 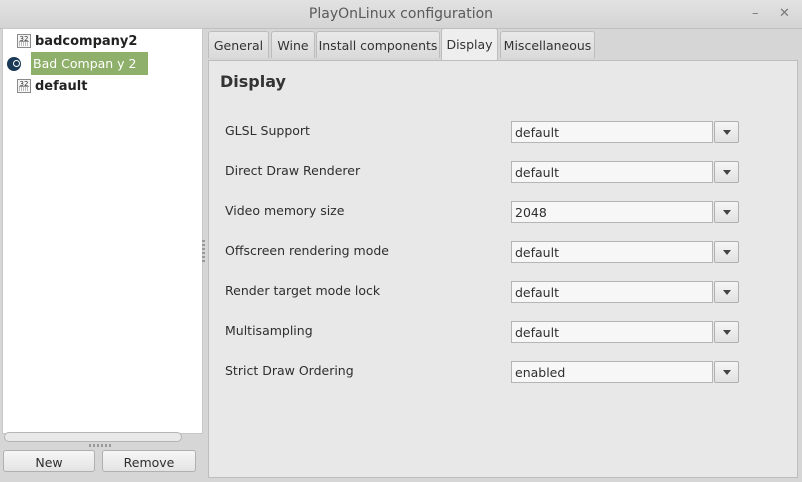 I want to click on setting-label-direct-draw: Direct Draw Renderer, so click(x=293, y=170).